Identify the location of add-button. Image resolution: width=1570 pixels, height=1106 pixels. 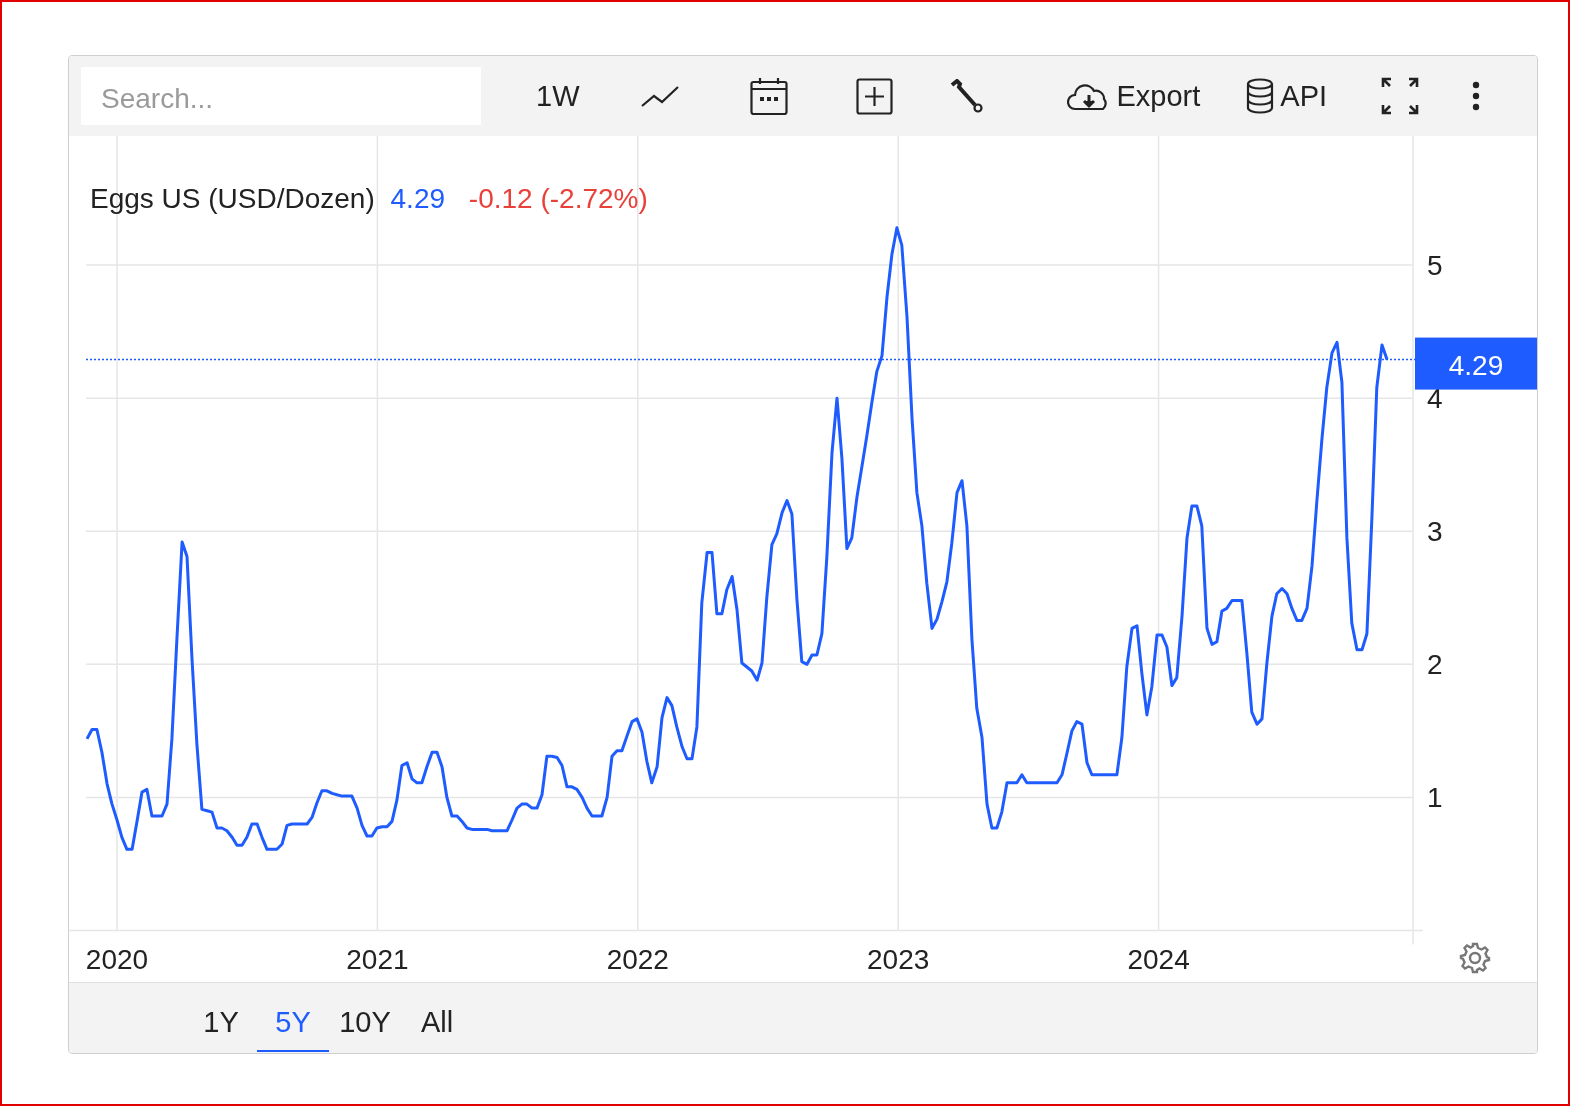
(874, 96).